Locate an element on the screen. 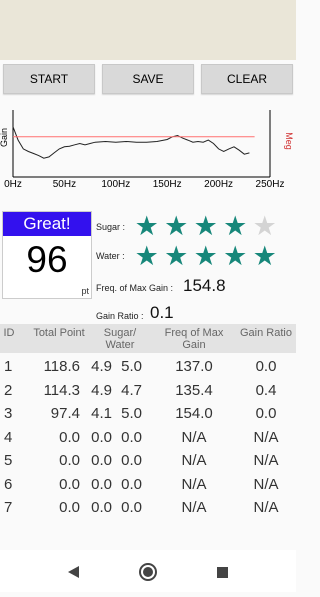 Image resolution: width=320 pixels, height=597 pixels. table-row: 5 0.0 0.0 0.0 N/A N/A is located at coordinates (148, 461).